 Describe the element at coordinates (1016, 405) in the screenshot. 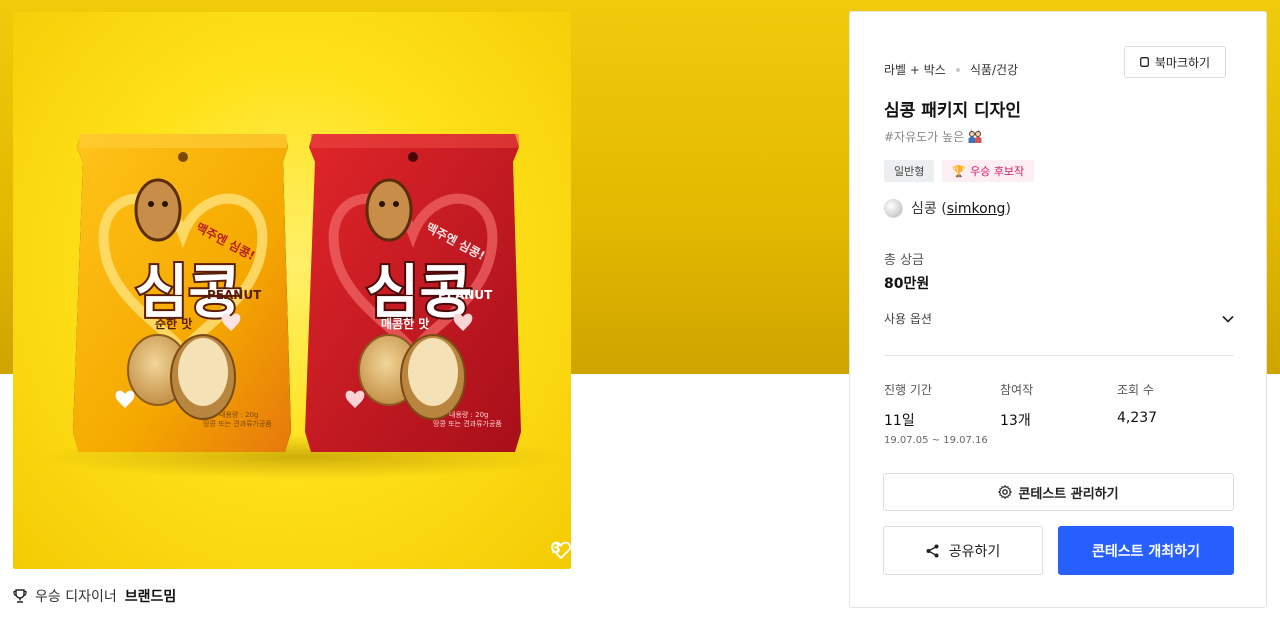

I see `stat-entries: 참여작 13개` at that location.